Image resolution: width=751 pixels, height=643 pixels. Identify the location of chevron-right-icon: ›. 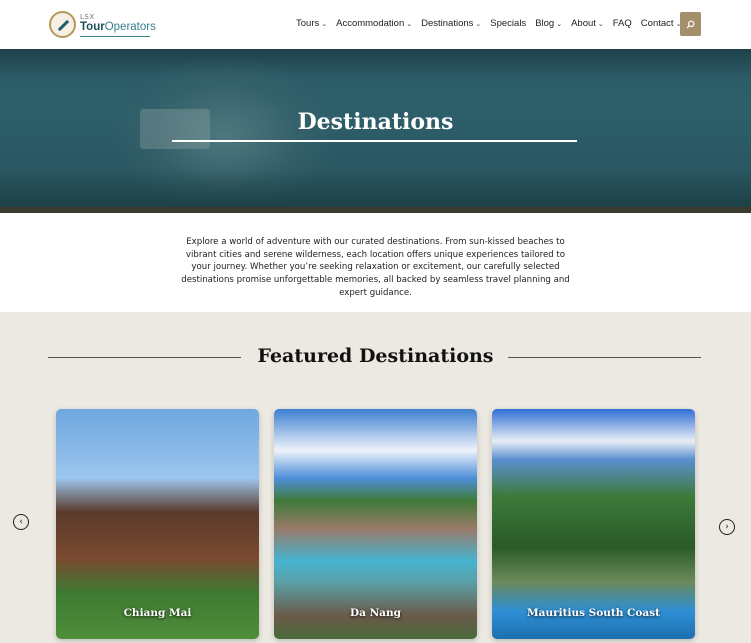
(727, 527).